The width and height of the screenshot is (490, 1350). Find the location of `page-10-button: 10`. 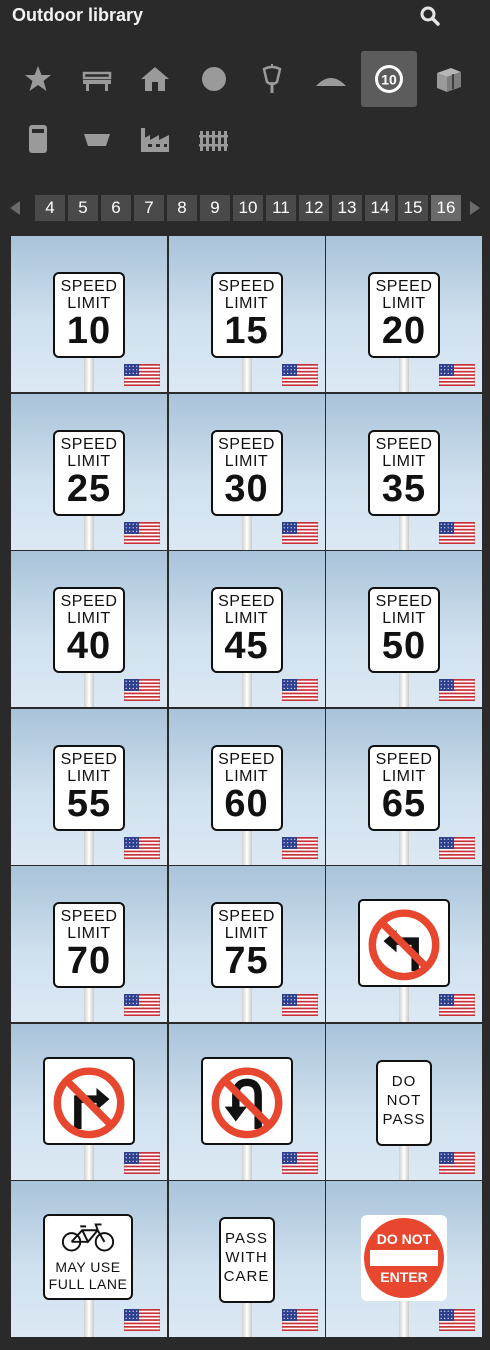

page-10-button: 10 is located at coordinates (248, 208).